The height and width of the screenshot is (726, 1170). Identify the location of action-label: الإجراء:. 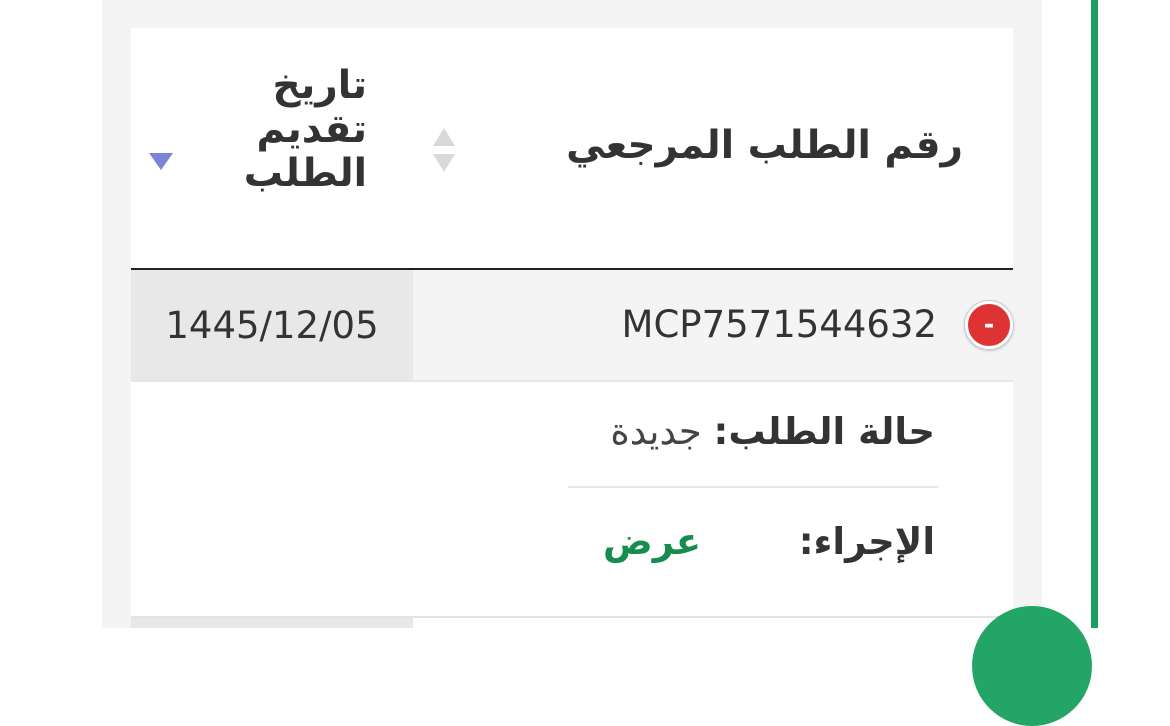
(866, 541).